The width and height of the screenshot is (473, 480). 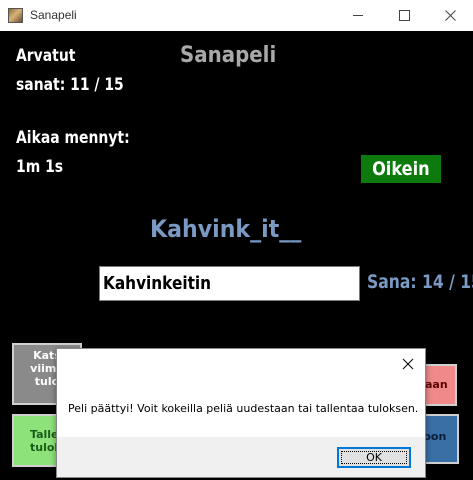 I want to click on window-title: Sanapeli, so click(x=53, y=15).